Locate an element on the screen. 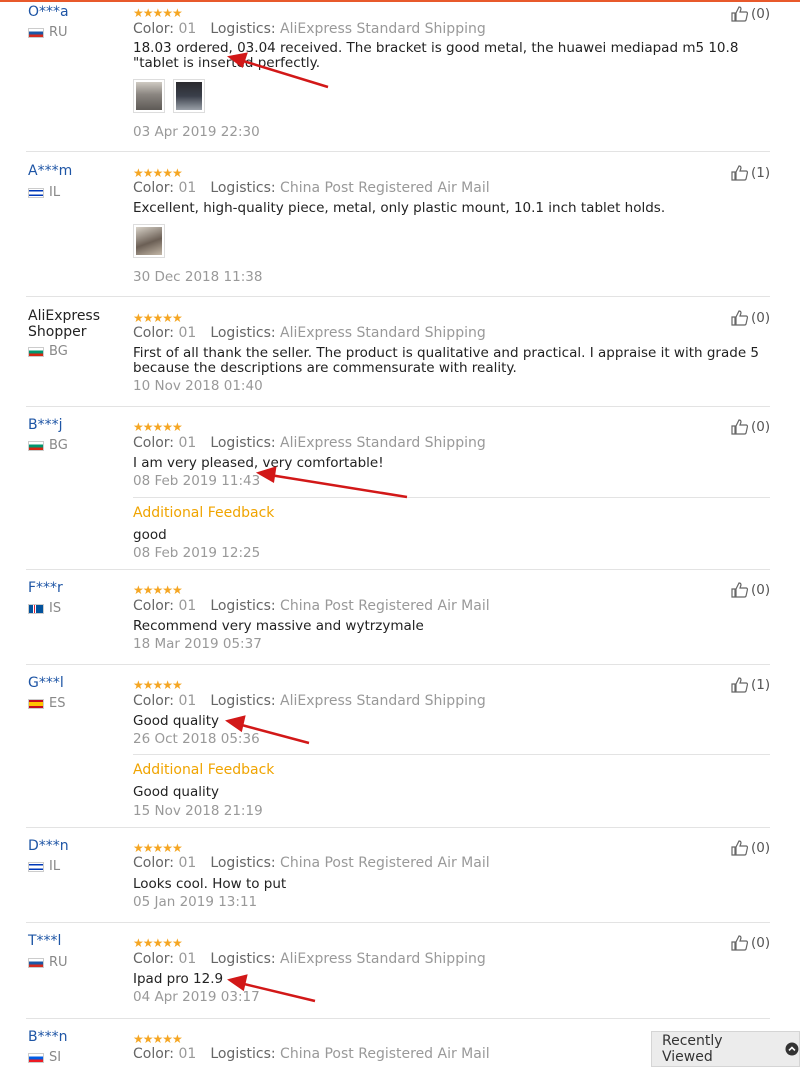 Image resolution: width=800 pixels, height=1067 pixels. reviewer-country: IL is located at coordinates (44, 867).